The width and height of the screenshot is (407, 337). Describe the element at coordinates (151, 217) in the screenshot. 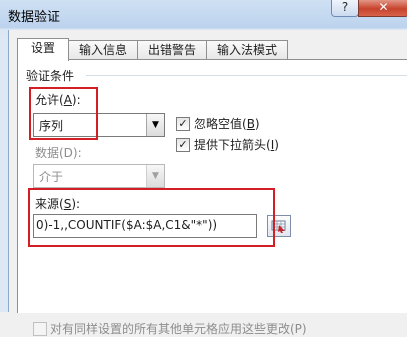

I see `source-highlight-box` at that location.